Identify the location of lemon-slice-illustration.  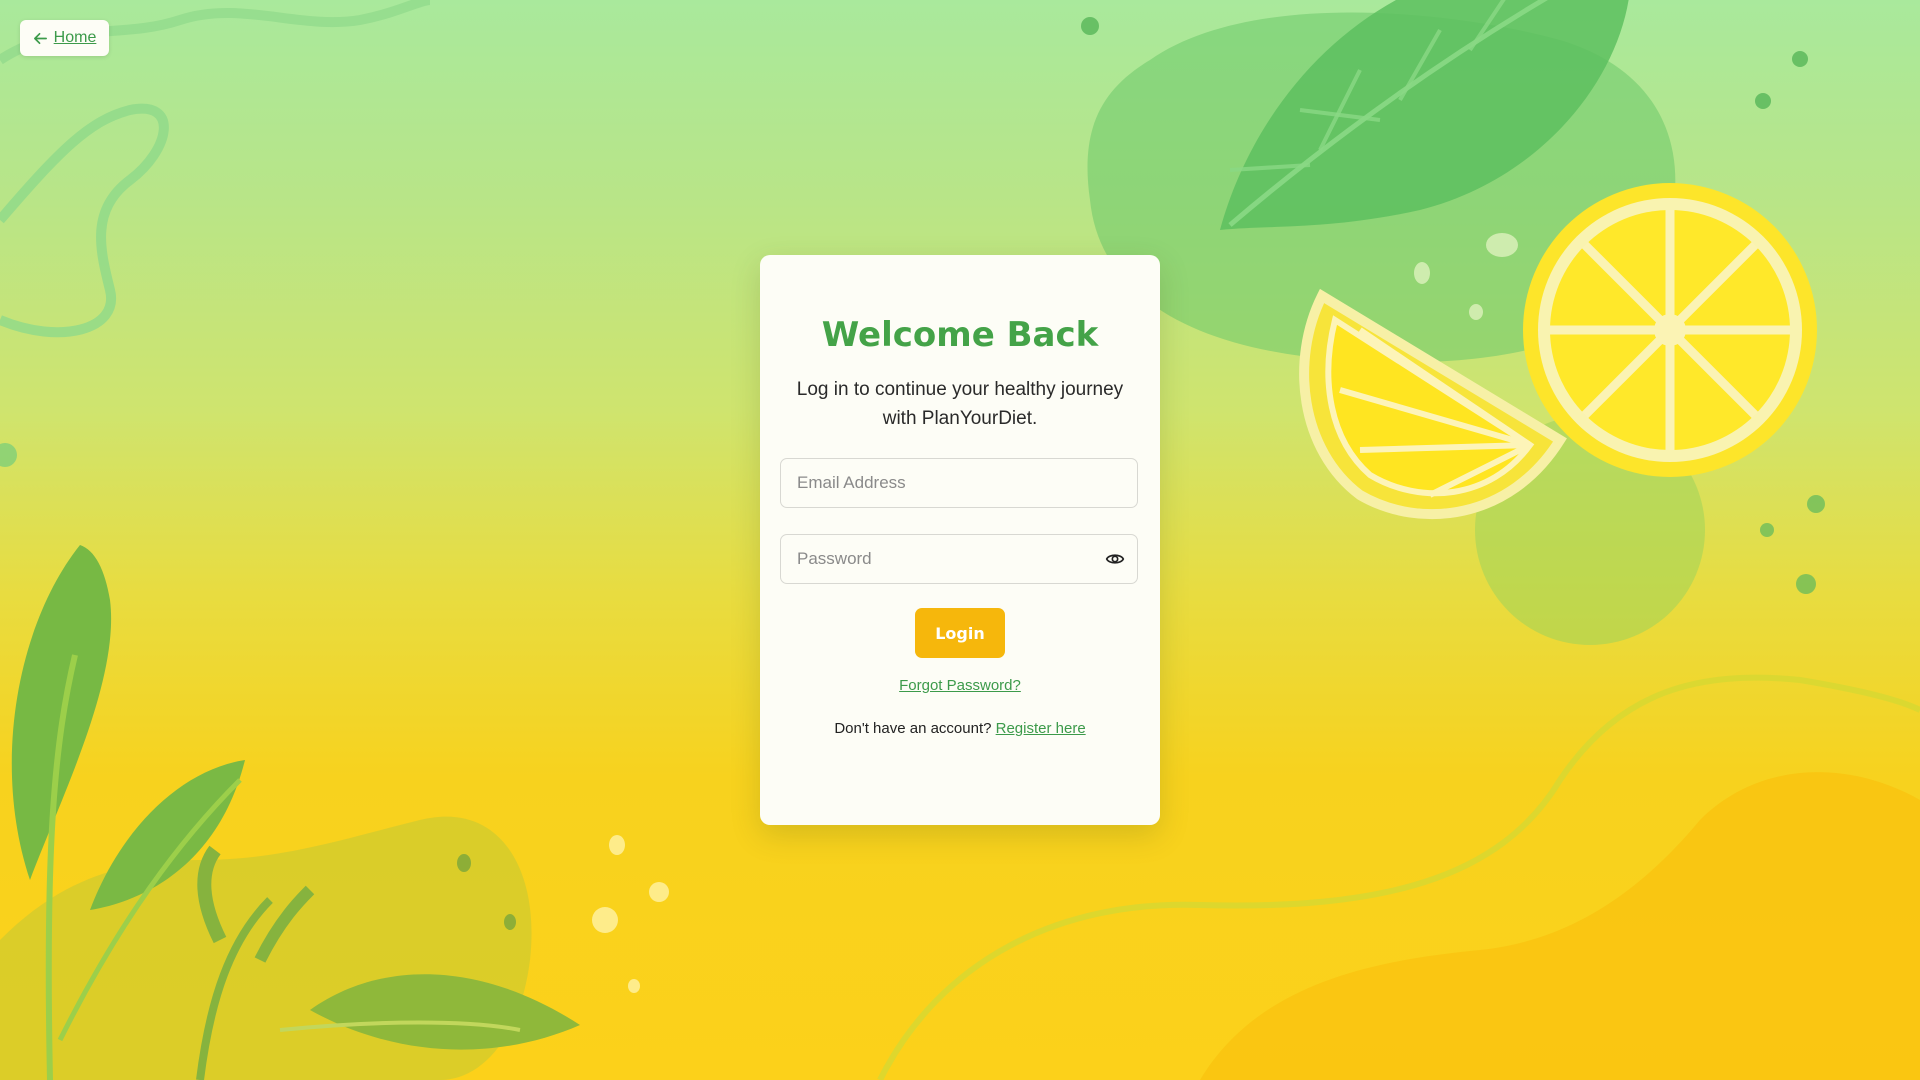
(1670, 330).